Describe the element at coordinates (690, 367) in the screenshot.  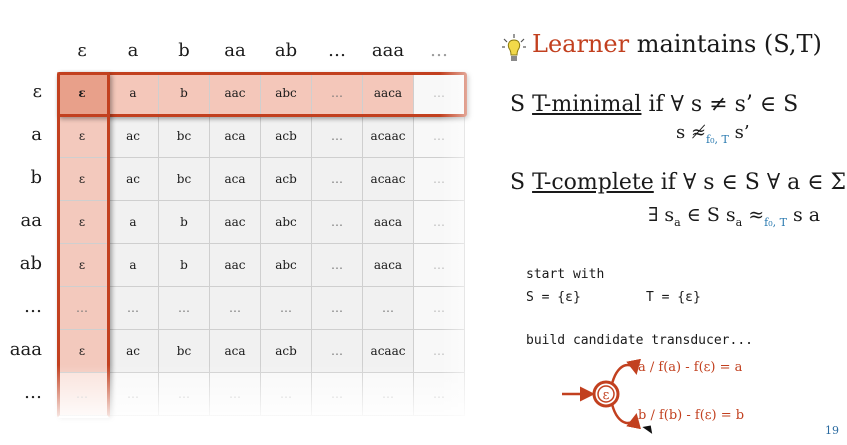
I see `edge-a-label: a / f(a) - f(ε) = a` at that location.